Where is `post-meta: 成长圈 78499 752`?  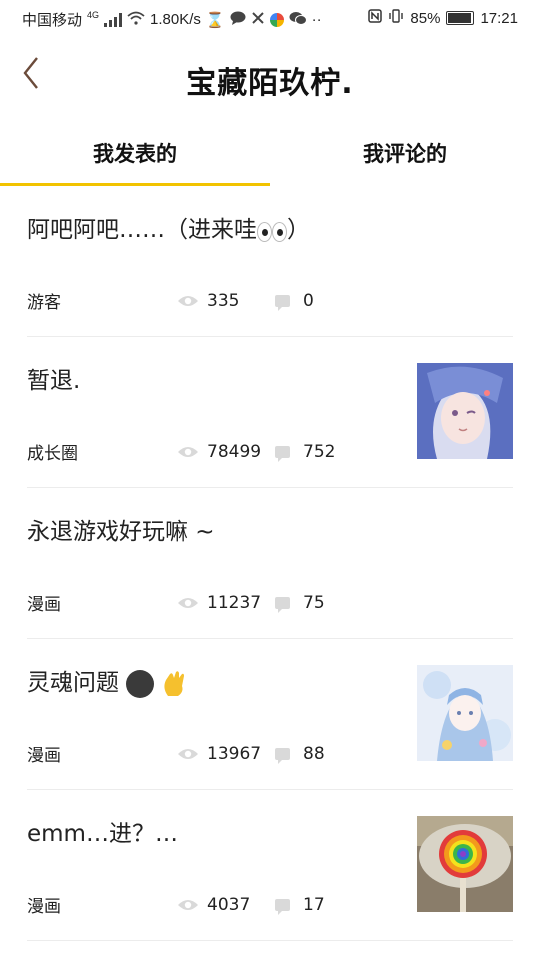 post-meta: 成长圈 78499 752 is located at coordinates (181, 452).